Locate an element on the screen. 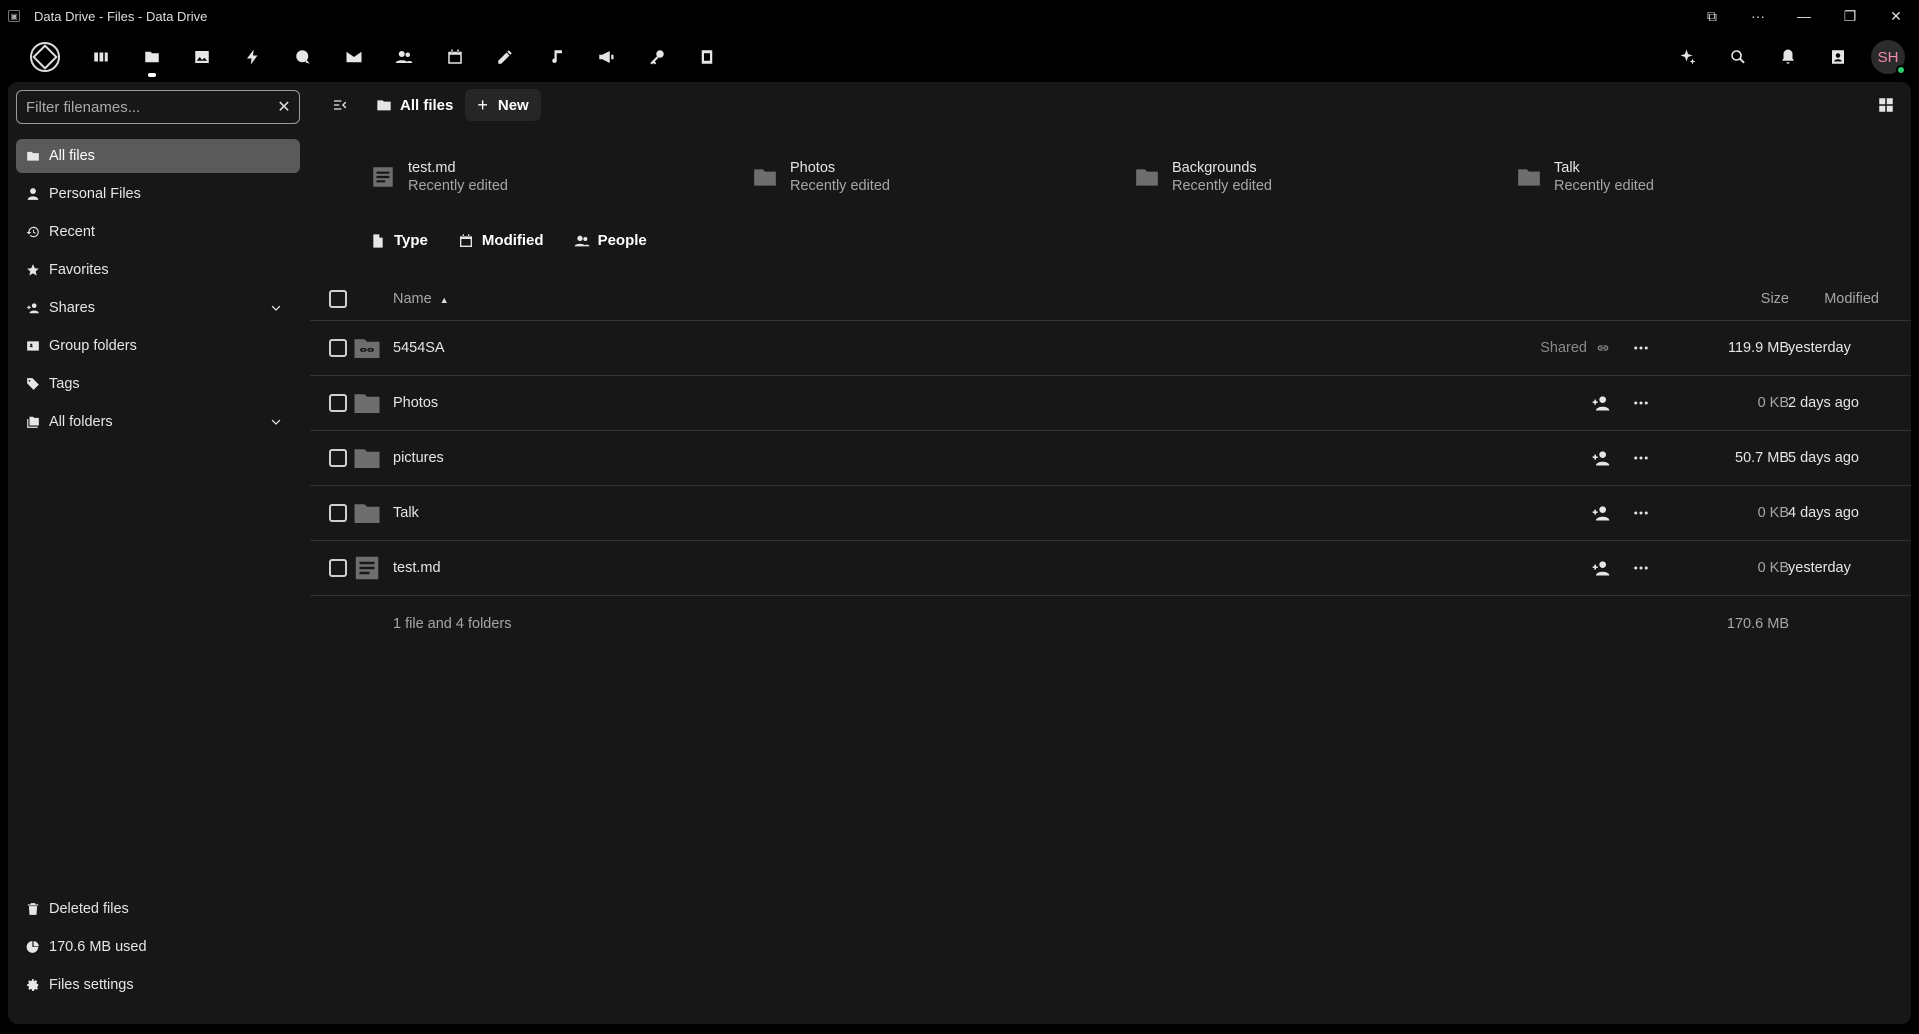 This screenshot has width=1919, height=1034. sidebar-item-shares: Shares is located at coordinates (158, 308).